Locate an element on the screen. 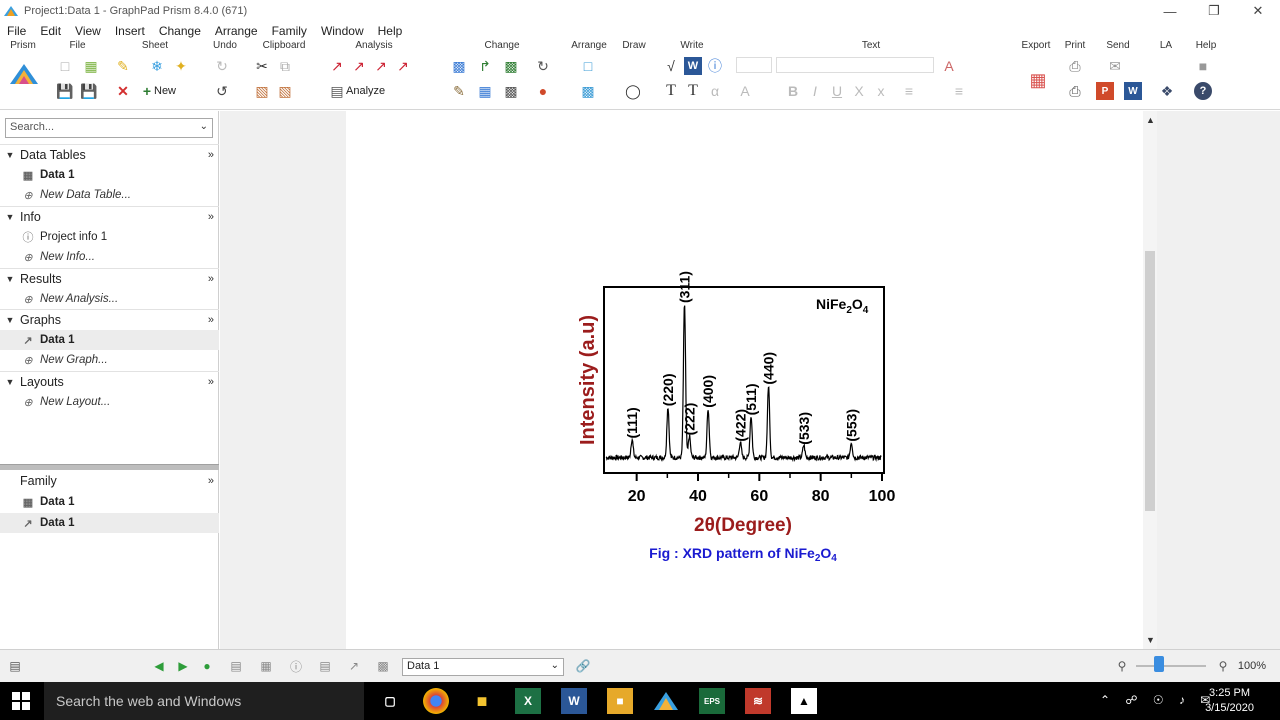 Image resolution: width=1280 pixels, height=720 pixels. layout-view-icon: ▩ is located at coordinates (383, 666).